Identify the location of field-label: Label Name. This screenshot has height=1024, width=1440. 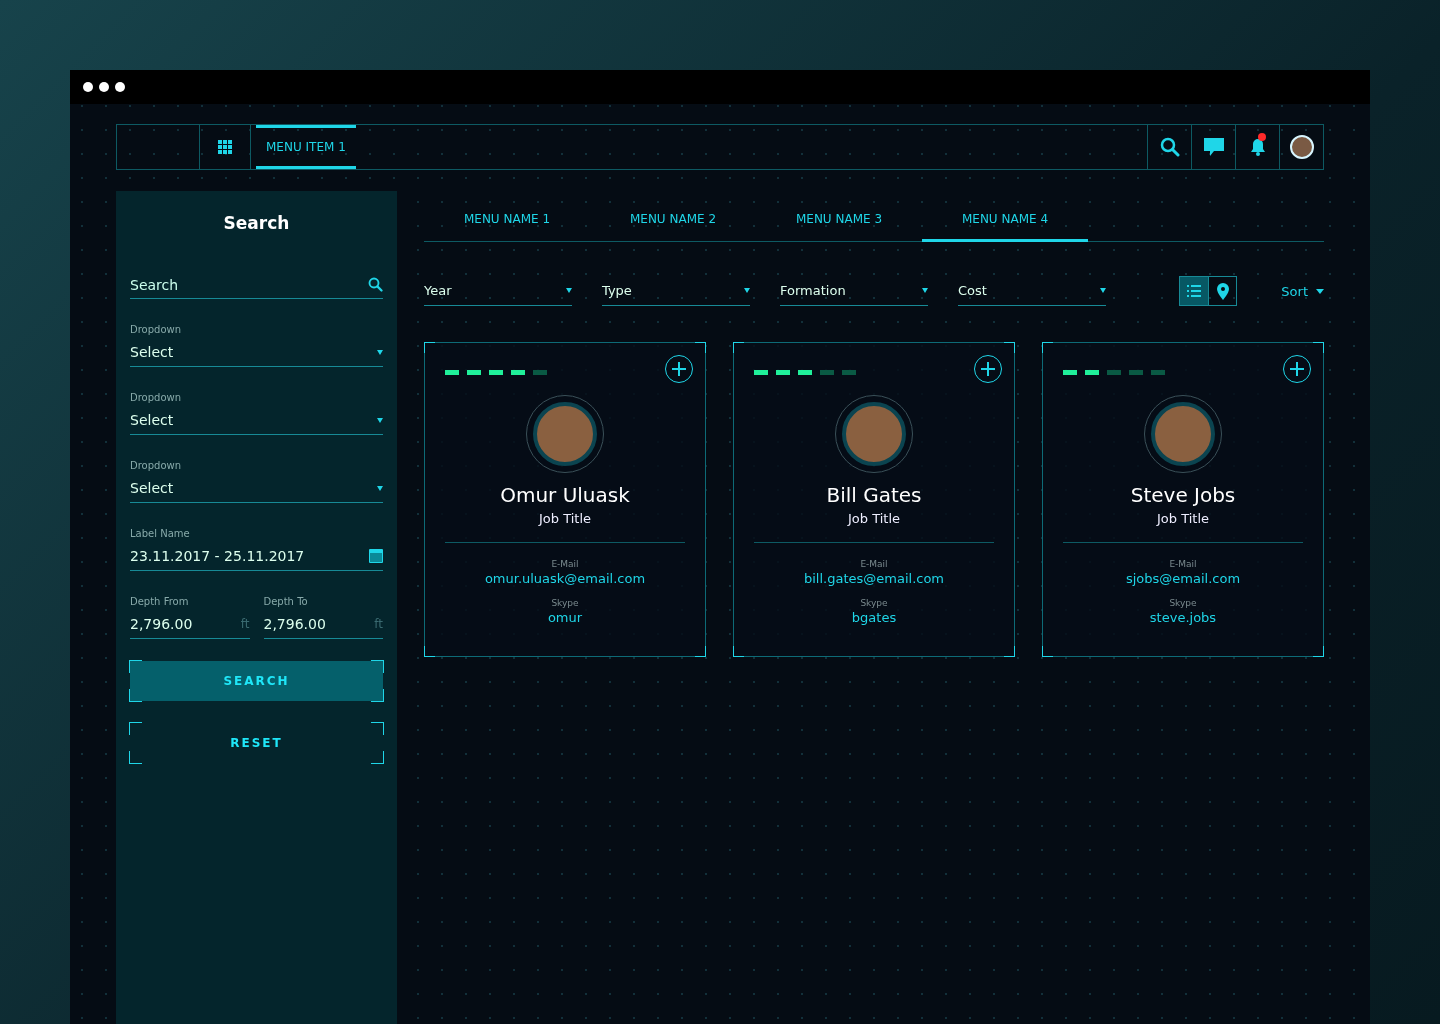
(160, 533).